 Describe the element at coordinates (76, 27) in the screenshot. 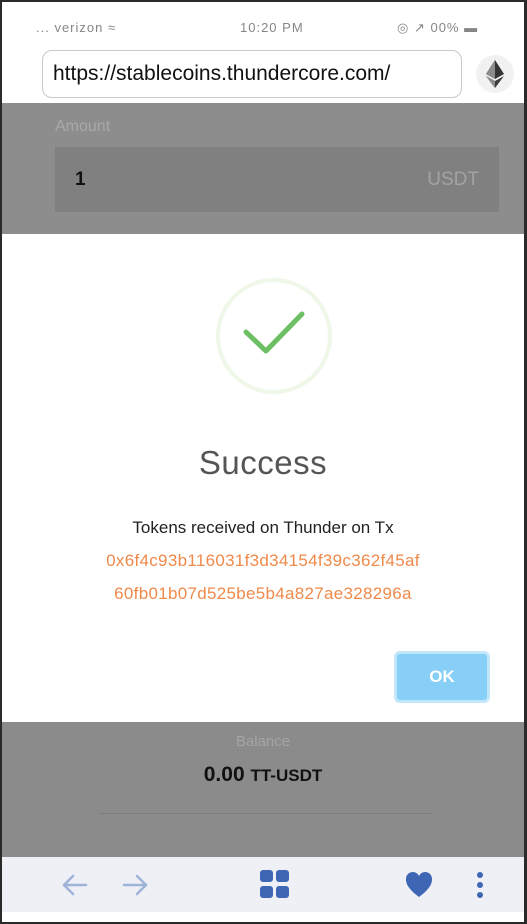

I see `carrier-label: ... verizon ≈` at that location.